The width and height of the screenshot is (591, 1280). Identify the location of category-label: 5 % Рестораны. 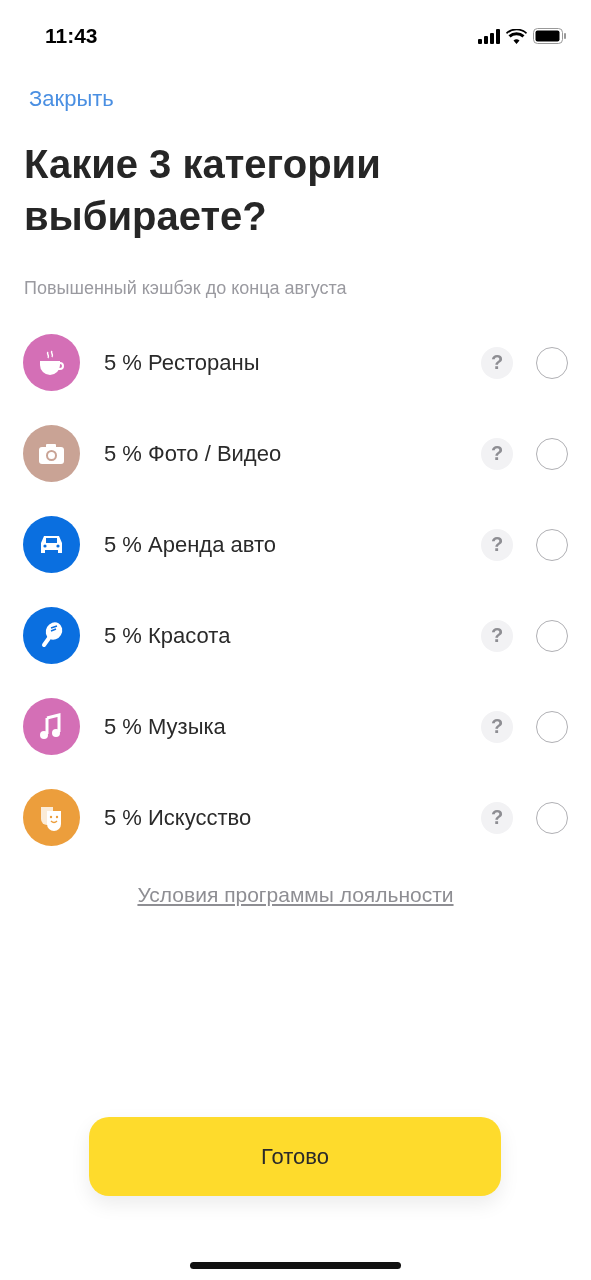
(182, 362).